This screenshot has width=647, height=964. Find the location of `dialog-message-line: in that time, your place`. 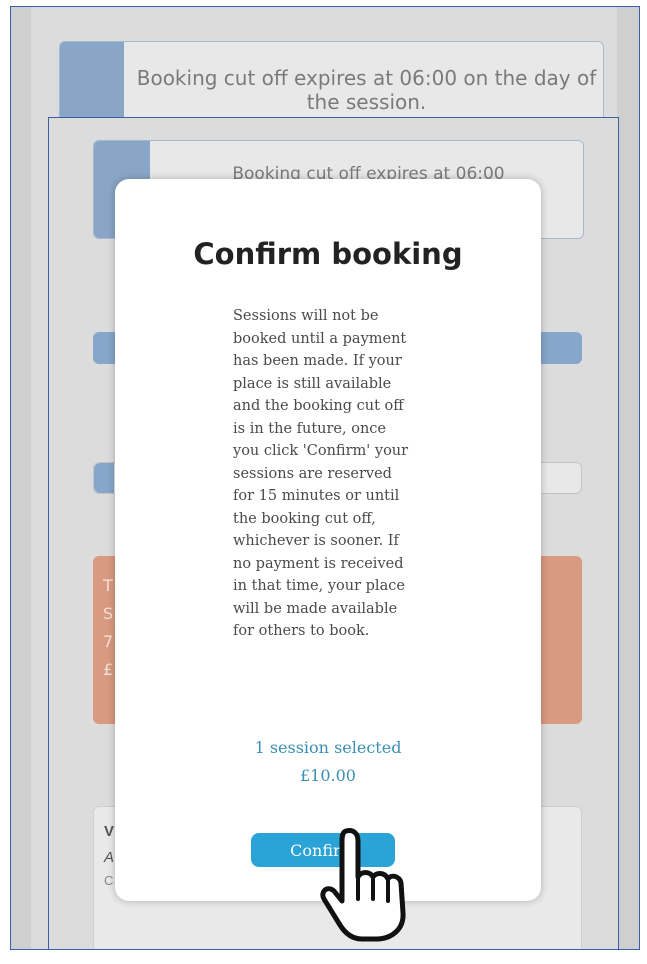

dialog-message-line: in that time, your place is located at coordinates (319, 586).